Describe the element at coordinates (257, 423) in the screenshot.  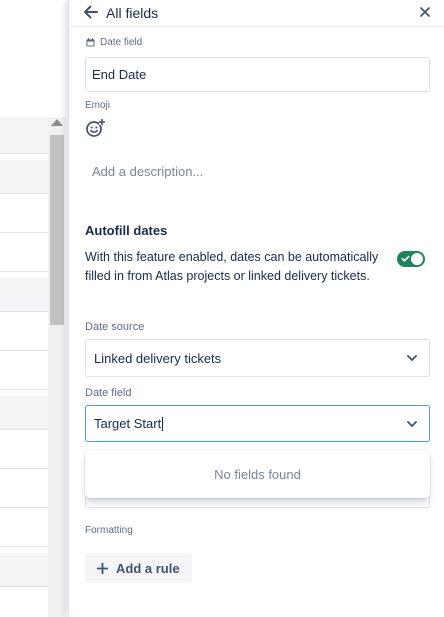
I see `date-field-select: Target Start` at that location.